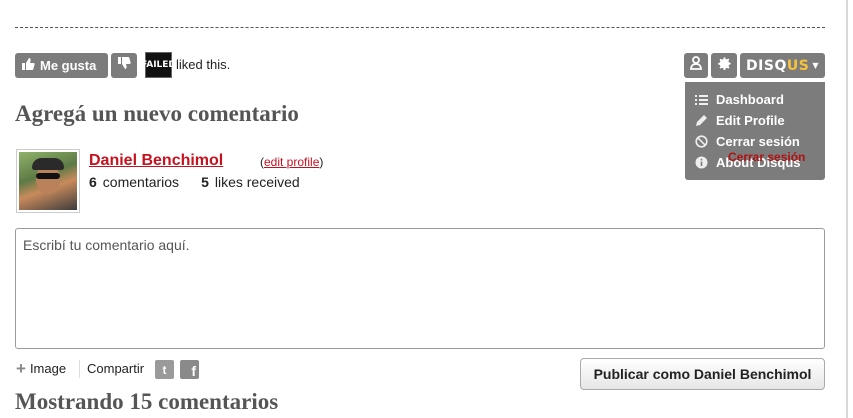 This screenshot has height=418, width=853. What do you see at coordinates (701, 100) in the screenshot?
I see `list-icon` at bounding box center [701, 100].